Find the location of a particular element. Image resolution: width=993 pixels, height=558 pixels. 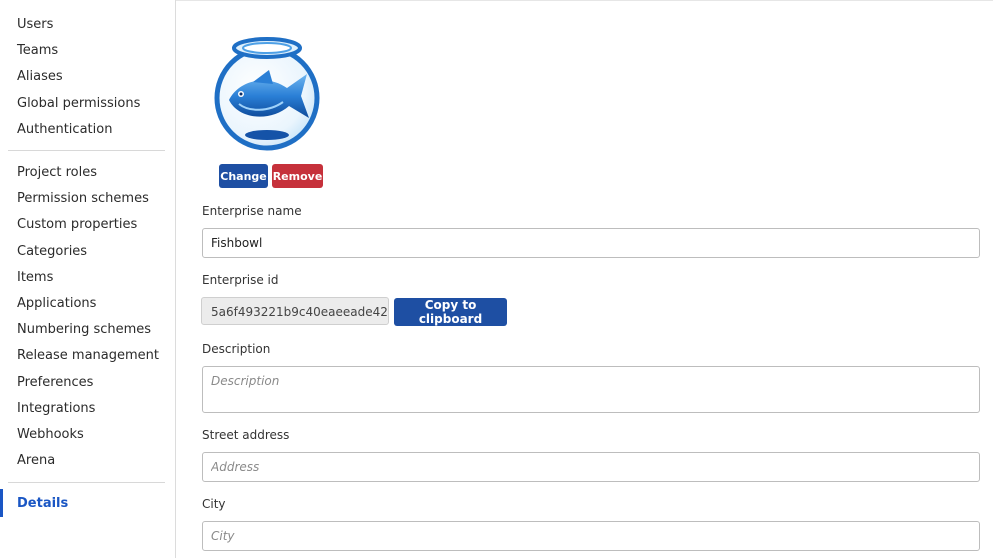

sidebar-item-teams: Teams is located at coordinates (37, 51).